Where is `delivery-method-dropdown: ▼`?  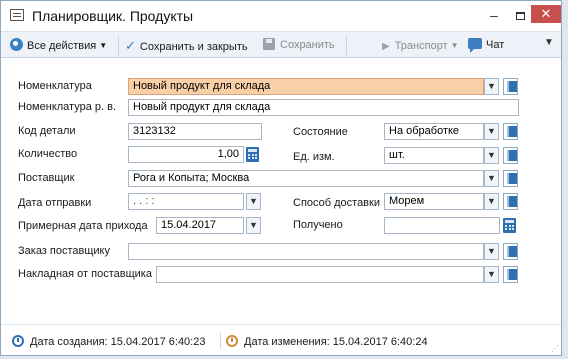 delivery-method-dropdown: ▼ is located at coordinates (491, 201).